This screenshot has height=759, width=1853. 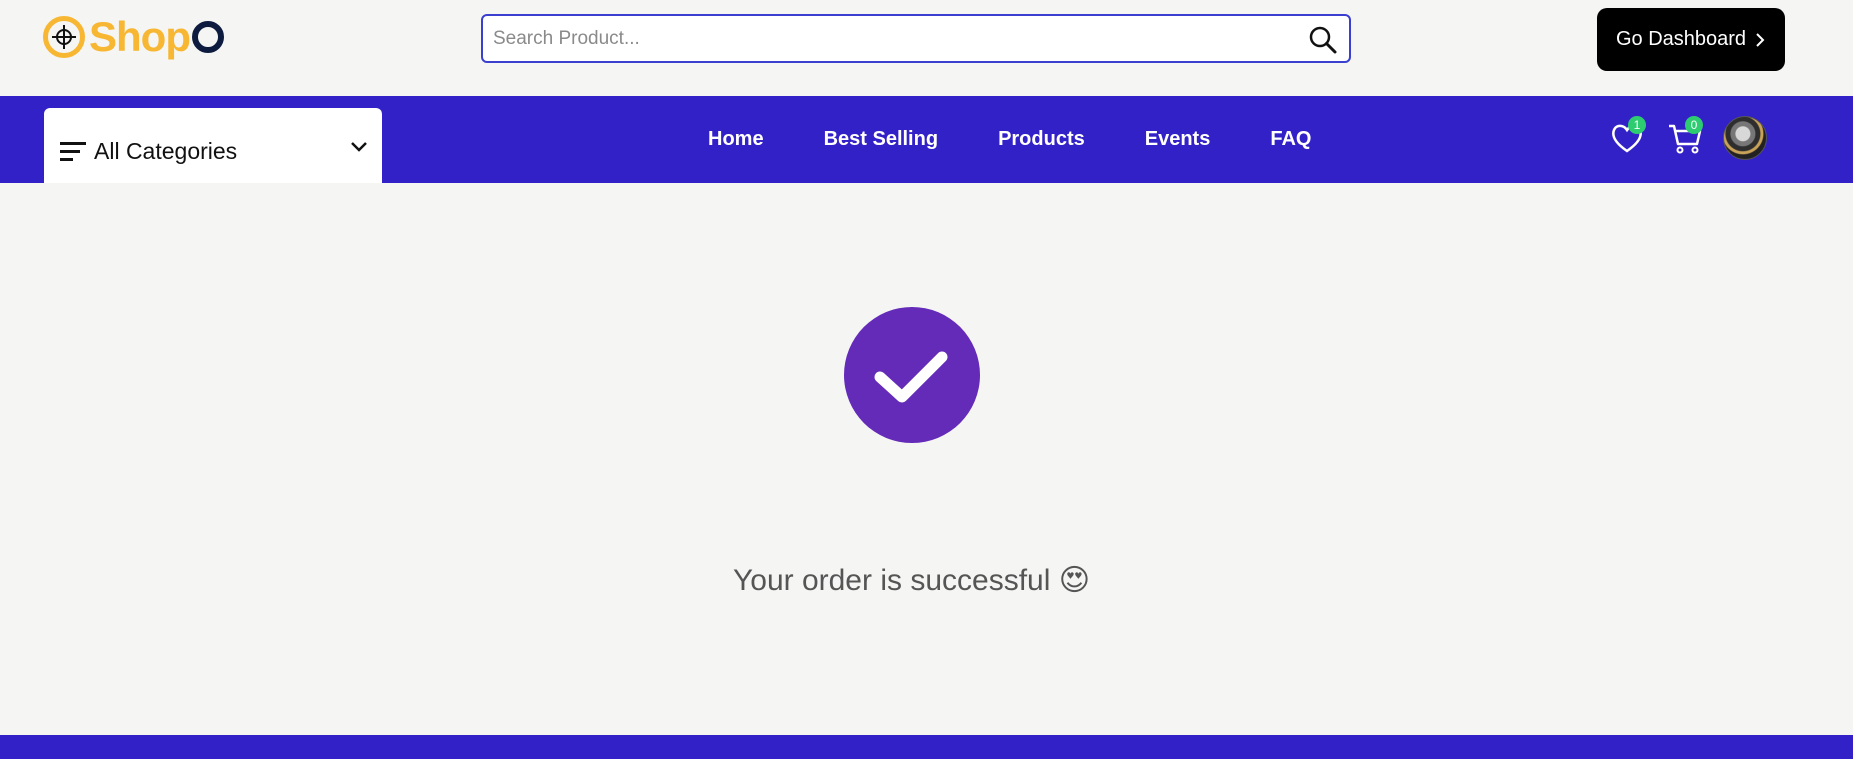 What do you see at coordinates (359, 147) in the screenshot?
I see `chevron-down-icon` at bounding box center [359, 147].